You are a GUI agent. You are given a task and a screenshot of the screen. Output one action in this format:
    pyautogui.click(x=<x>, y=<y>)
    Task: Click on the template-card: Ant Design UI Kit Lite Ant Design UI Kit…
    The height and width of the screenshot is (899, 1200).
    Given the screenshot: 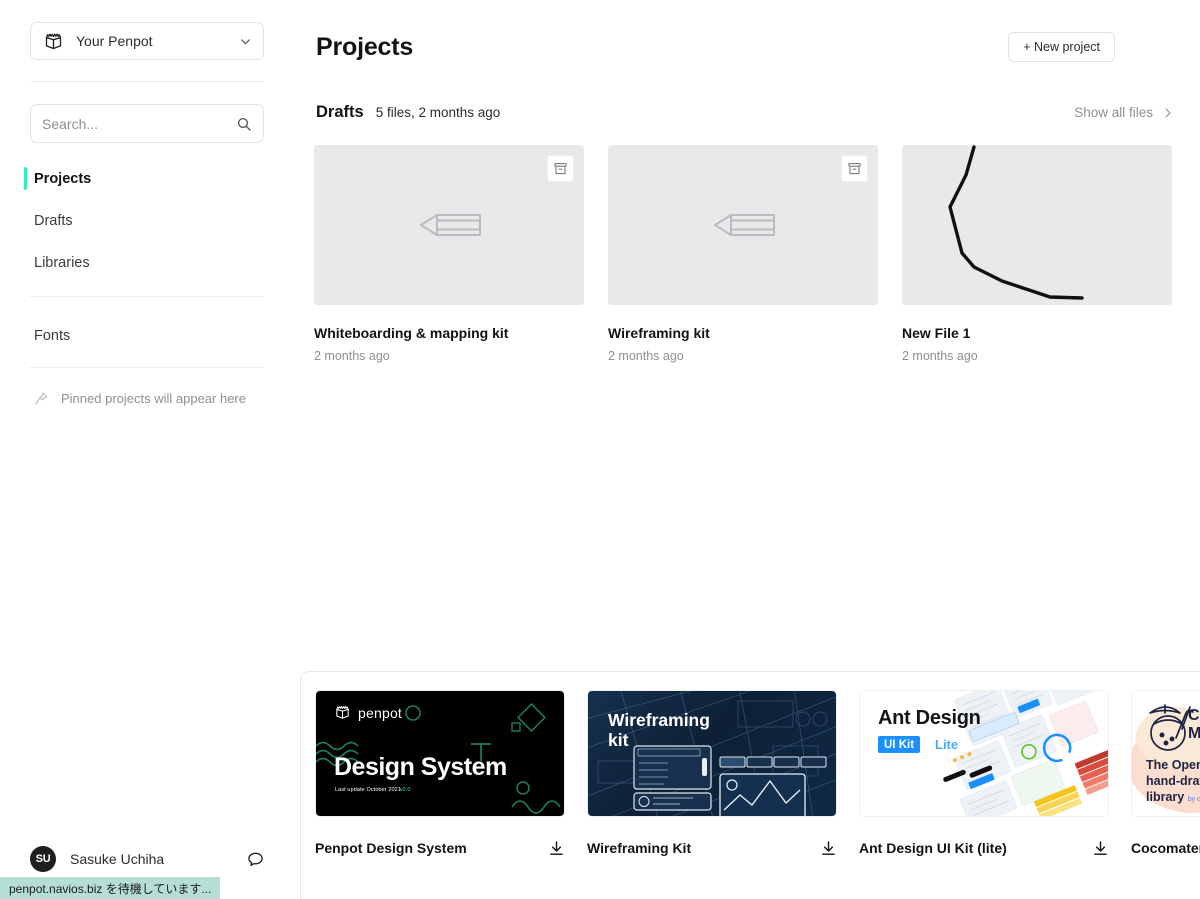 What is the action you would take?
    pyautogui.click(x=984, y=773)
    